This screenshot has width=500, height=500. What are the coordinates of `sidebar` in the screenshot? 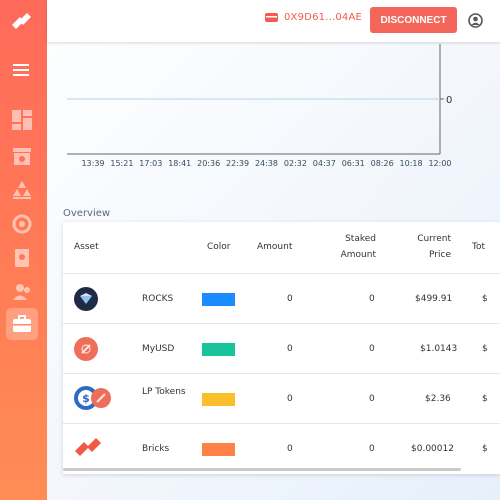 It's located at (23, 250).